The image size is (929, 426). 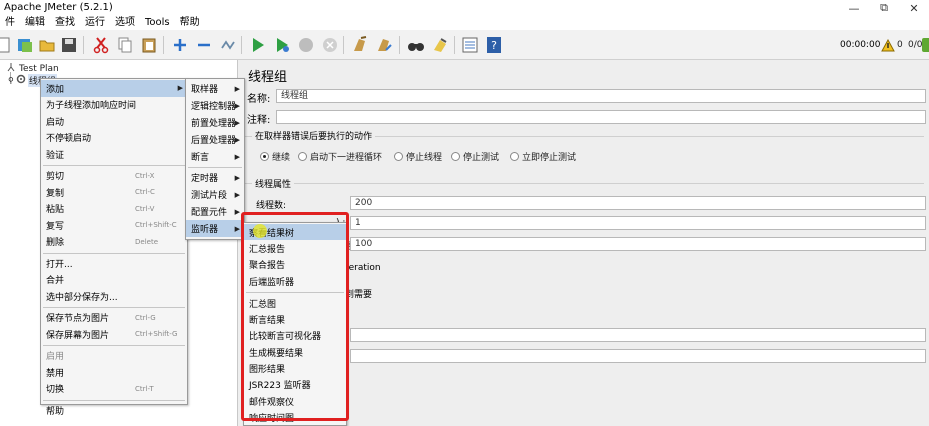 What do you see at coordinates (638, 223) in the screenshot?
I see `ramp-up-field: 1` at bounding box center [638, 223].